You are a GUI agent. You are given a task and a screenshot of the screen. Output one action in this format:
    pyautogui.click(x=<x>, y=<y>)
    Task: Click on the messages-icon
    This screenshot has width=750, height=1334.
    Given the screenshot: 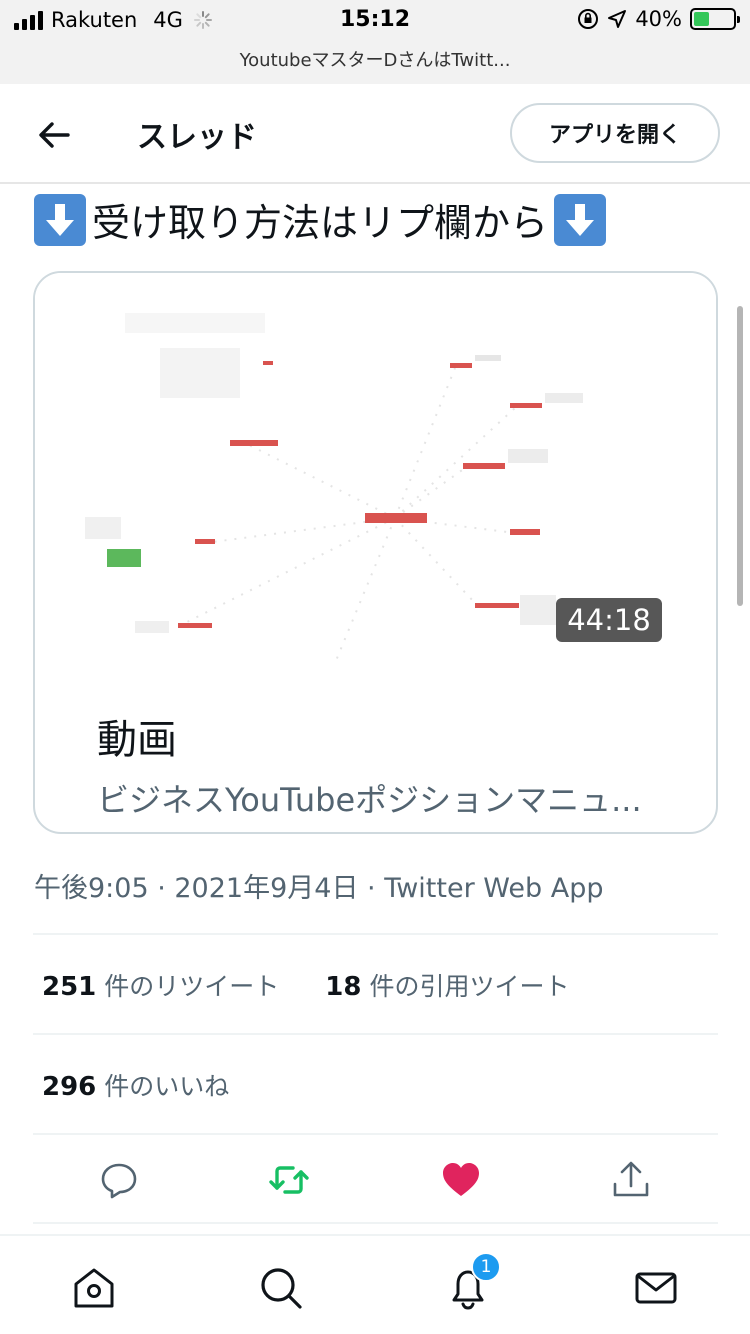 What is the action you would take?
    pyautogui.click(x=656, y=1288)
    